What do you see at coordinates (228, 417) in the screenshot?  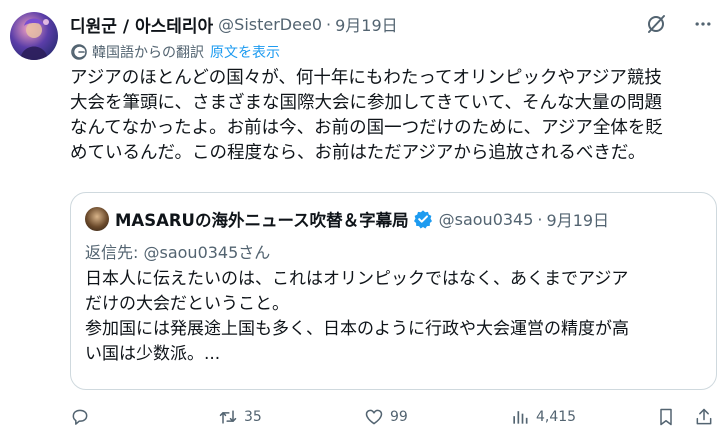 I see `retweet-icon` at bounding box center [228, 417].